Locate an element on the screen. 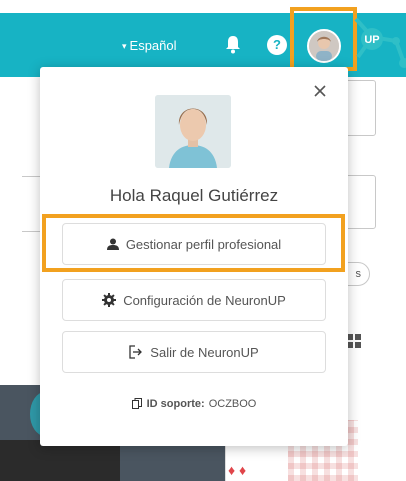 The height and width of the screenshot is (481, 406). sign-out-icon is located at coordinates (136, 352).